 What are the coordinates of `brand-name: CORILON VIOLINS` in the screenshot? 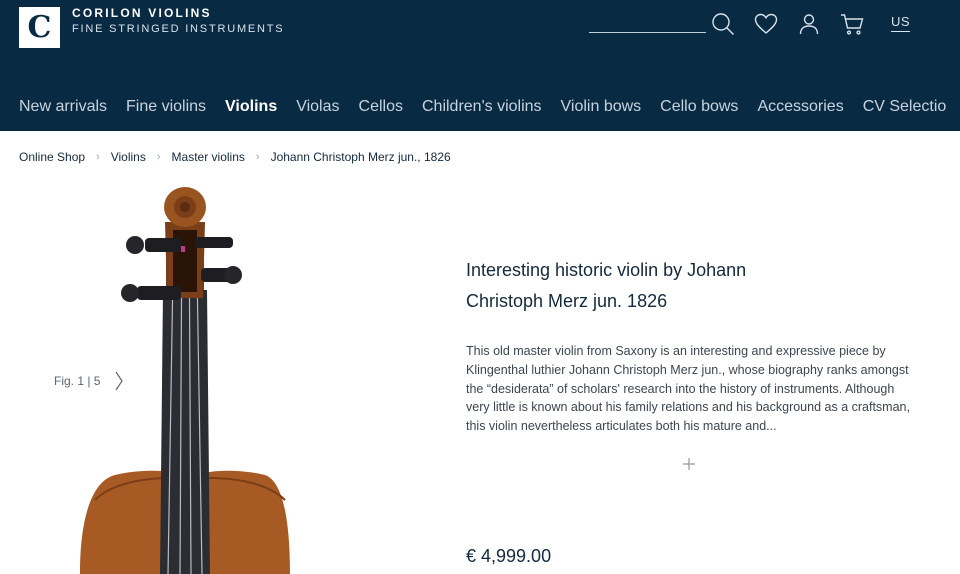 It's located at (142, 13).